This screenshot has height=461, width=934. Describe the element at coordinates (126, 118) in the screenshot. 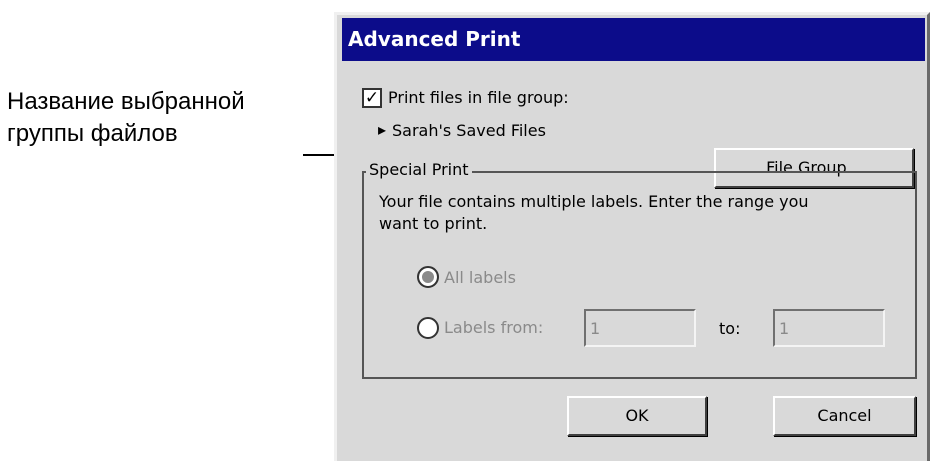

I see `callout-annotation: Название выбранной группы файлов` at that location.